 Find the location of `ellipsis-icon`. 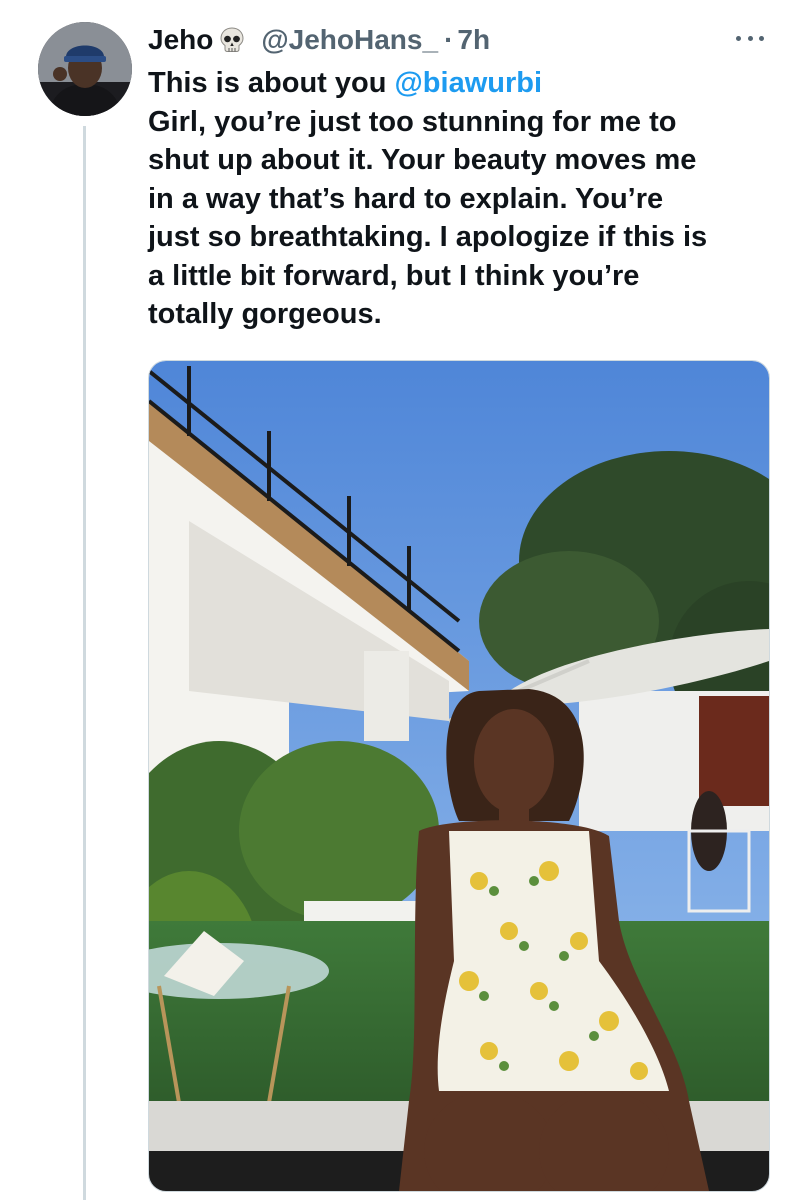

ellipsis-icon is located at coordinates (750, 38).